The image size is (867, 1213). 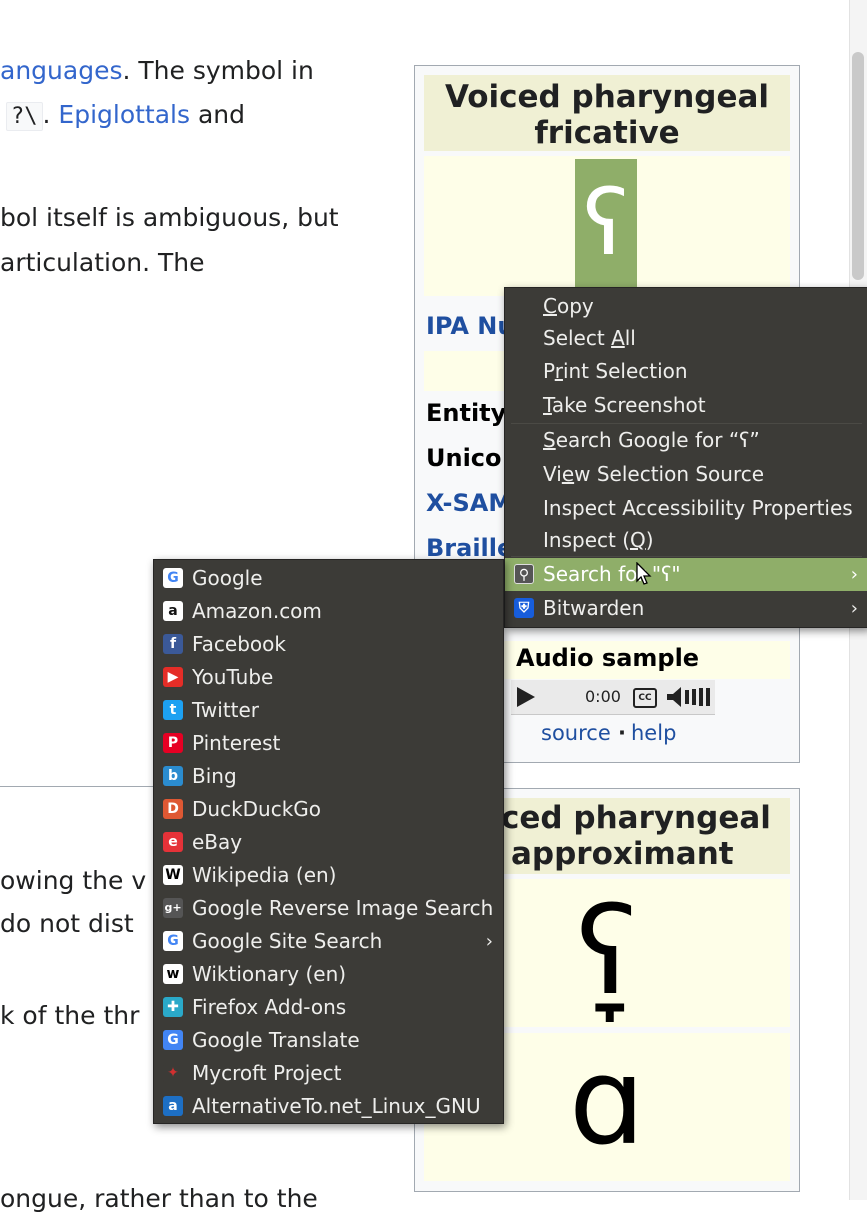 What do you see at coordinates (239, 644) in the screenshot?
I see `search-engine-label: Facebook` at bounding box center [239, 644].